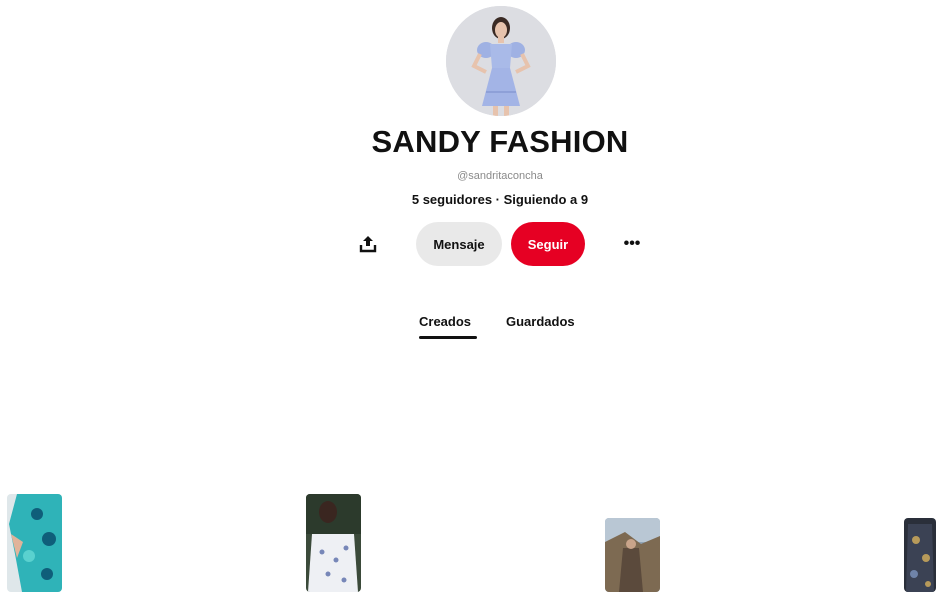  What do you see at coordinates (500, 176) in the screenshot?
I see `profile-handle: @sandritaconcha` at bounding box center [500, 176].